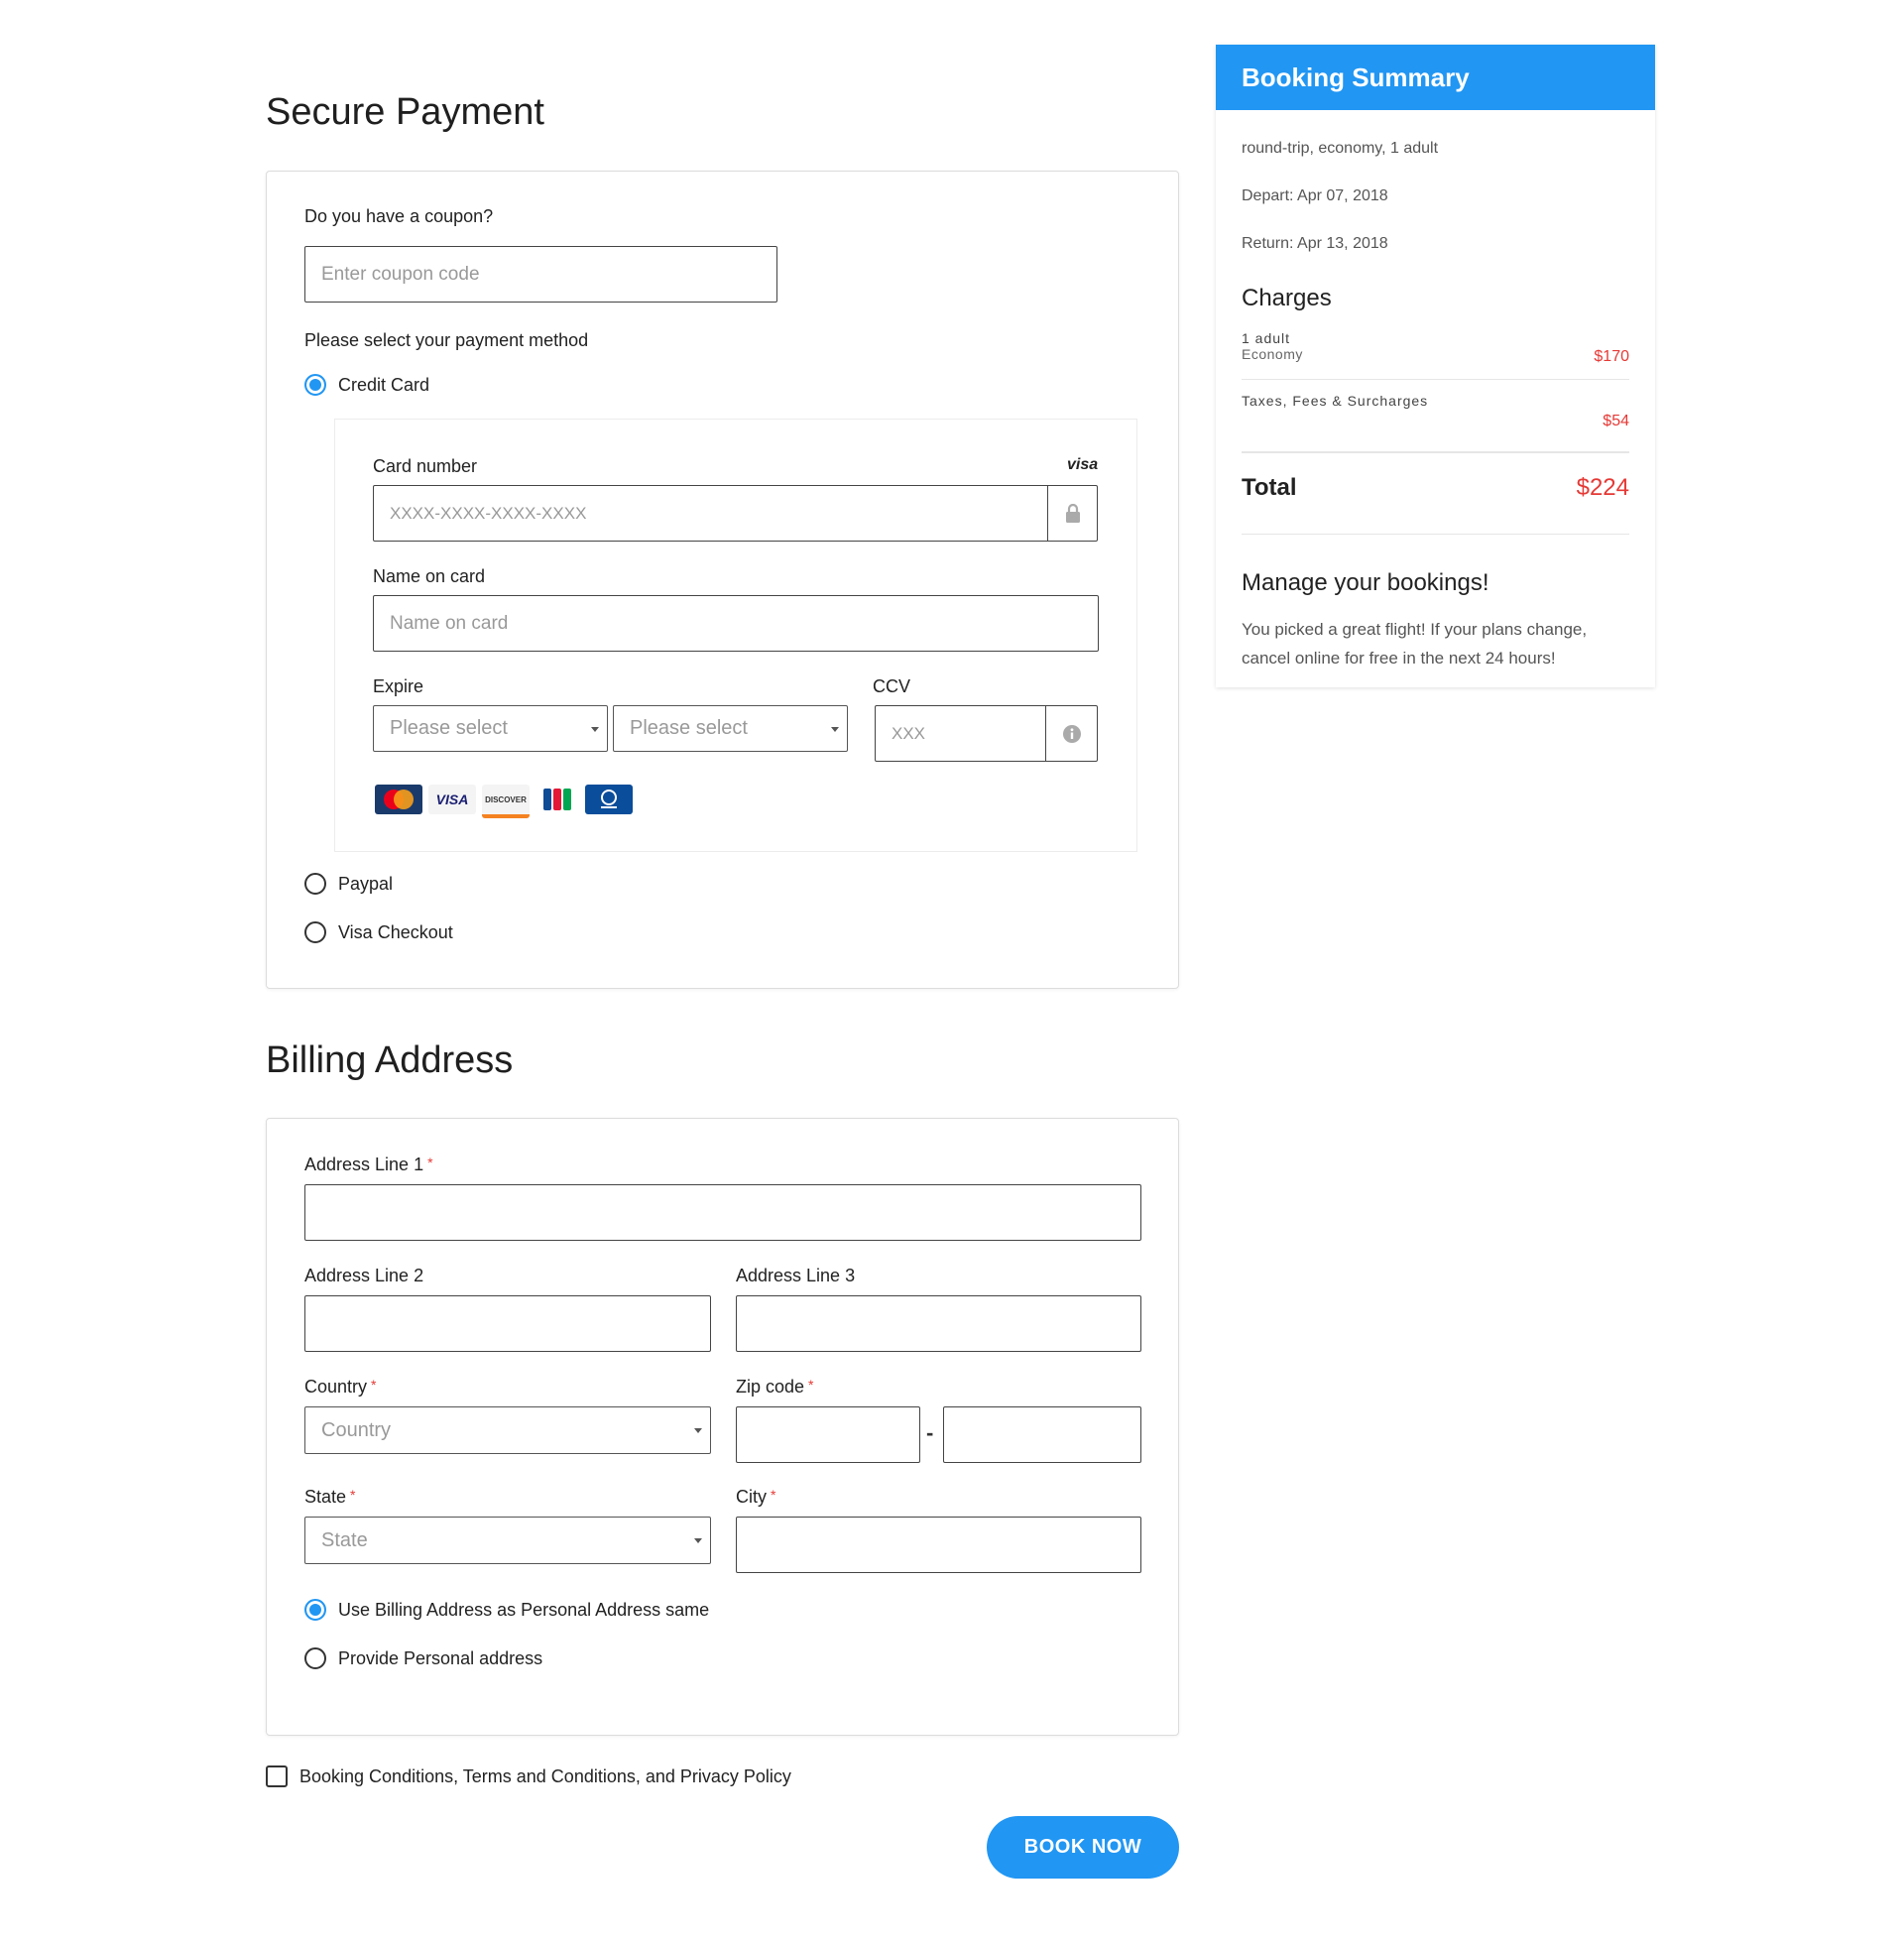 The height and width of the screenshot is (1946, 1904). Describe the element at coordinates (986, 733) in the screenshot. I see `ccv-input: XXX` at that location.